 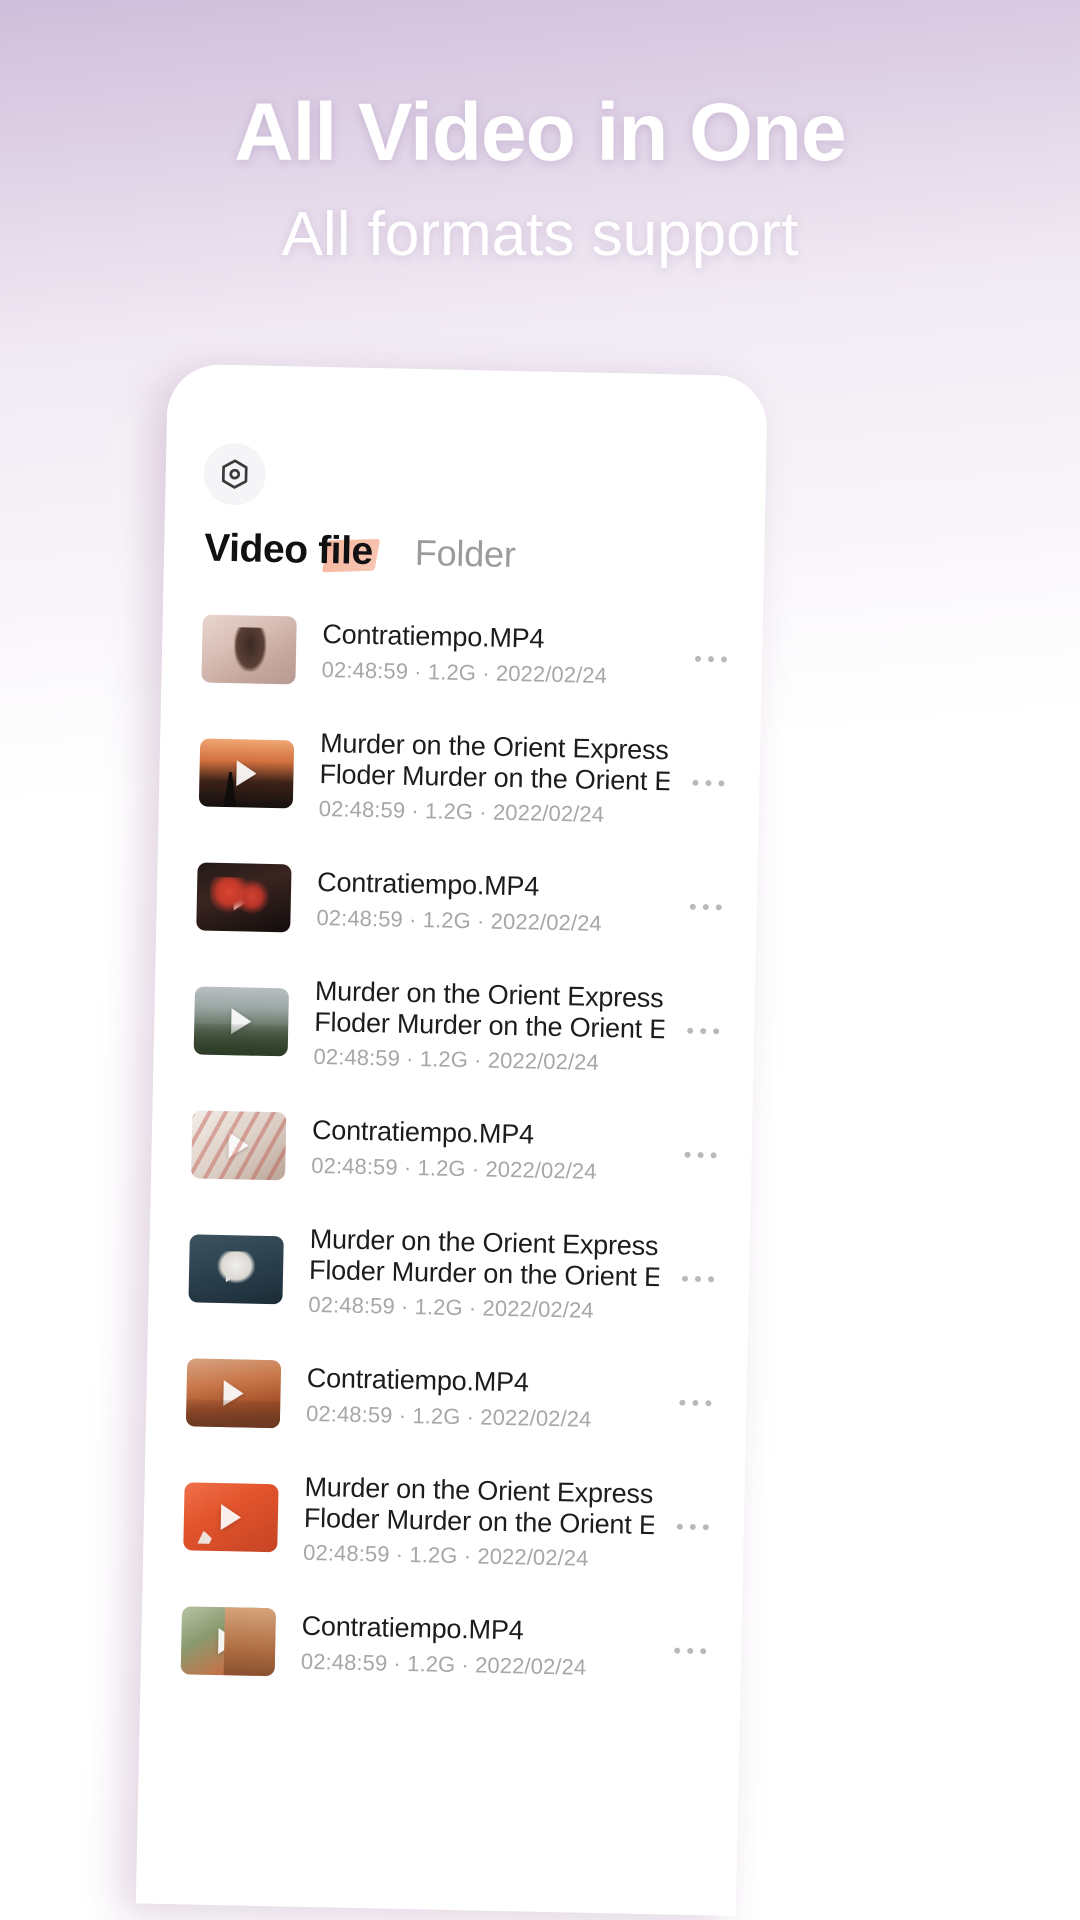 What do you see at coordinates (288, 550) in the screenshot?
I see `tab-video-file-label: Video file` at bounding box center [288, 550].